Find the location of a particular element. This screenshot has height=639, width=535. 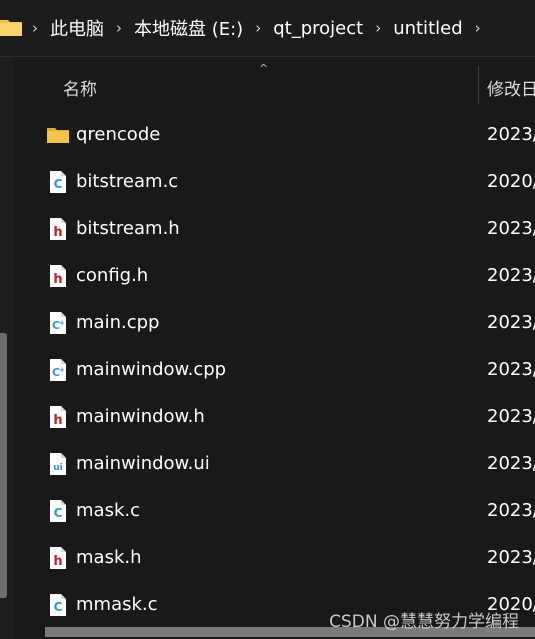

breadcrumb-item-this-pc: 此电脑 is located at coordinates (77, 28).